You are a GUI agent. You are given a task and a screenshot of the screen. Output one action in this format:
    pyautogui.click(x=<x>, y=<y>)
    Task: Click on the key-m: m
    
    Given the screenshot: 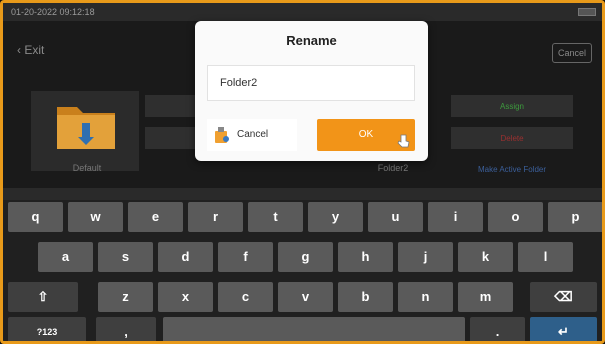 What is the action you would take?
    pyautogui.click(x=485, y=297)
    